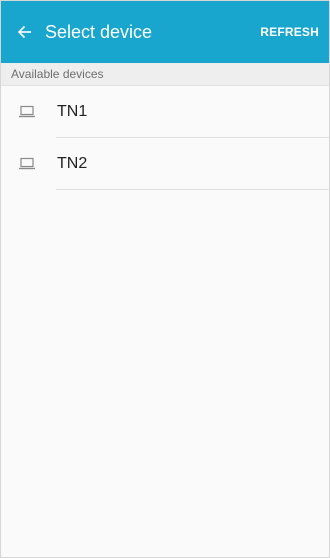 The image size is (330, 558). Describe the element at coordinates (192, 189) in the screenshot. I see `list-divider` at that location.